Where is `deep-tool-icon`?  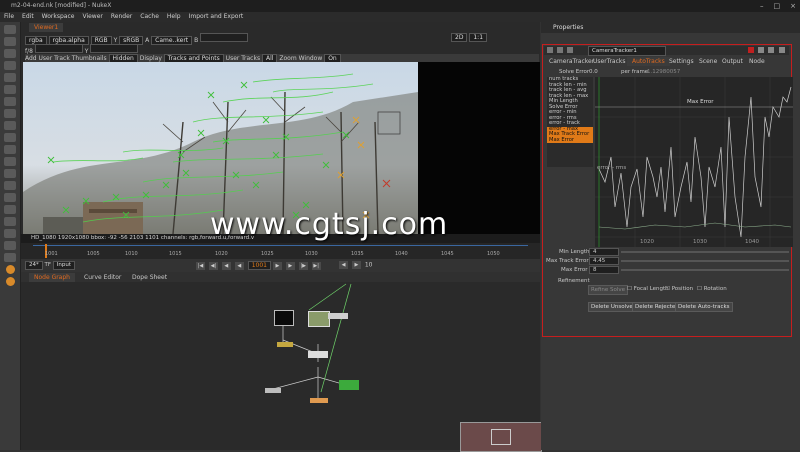 deep-tool-icon is located at coordinates (10, 173).